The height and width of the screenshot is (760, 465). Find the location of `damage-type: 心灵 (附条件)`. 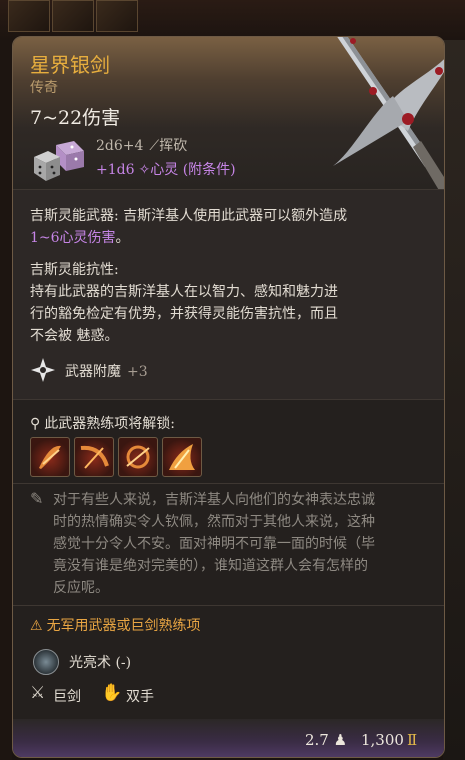

damage-type: 心灵 (附条件) is located at coordinates (193, 170).